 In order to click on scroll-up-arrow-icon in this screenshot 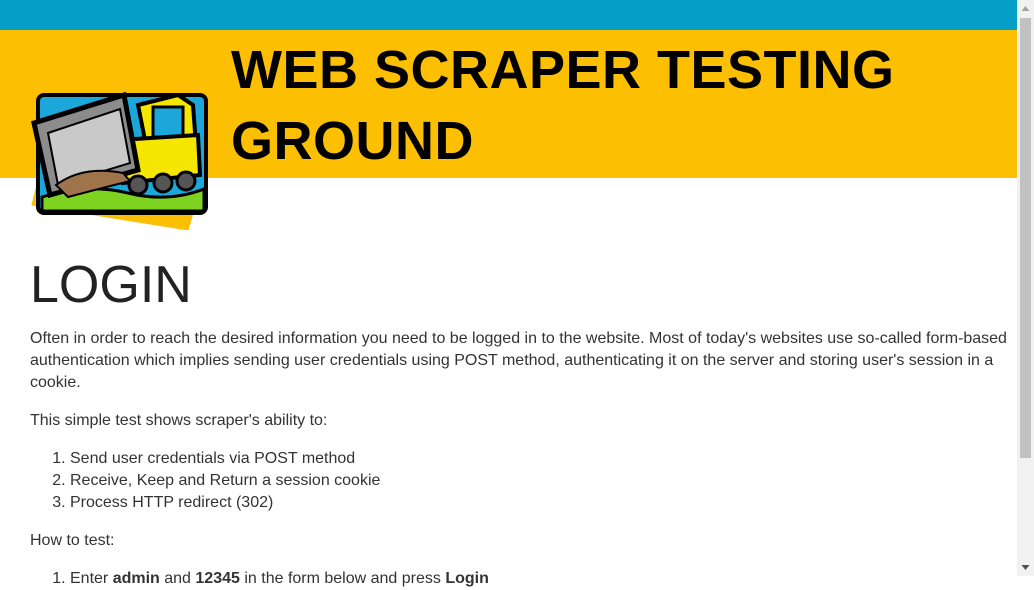, I will do `click(1025, 8)`.